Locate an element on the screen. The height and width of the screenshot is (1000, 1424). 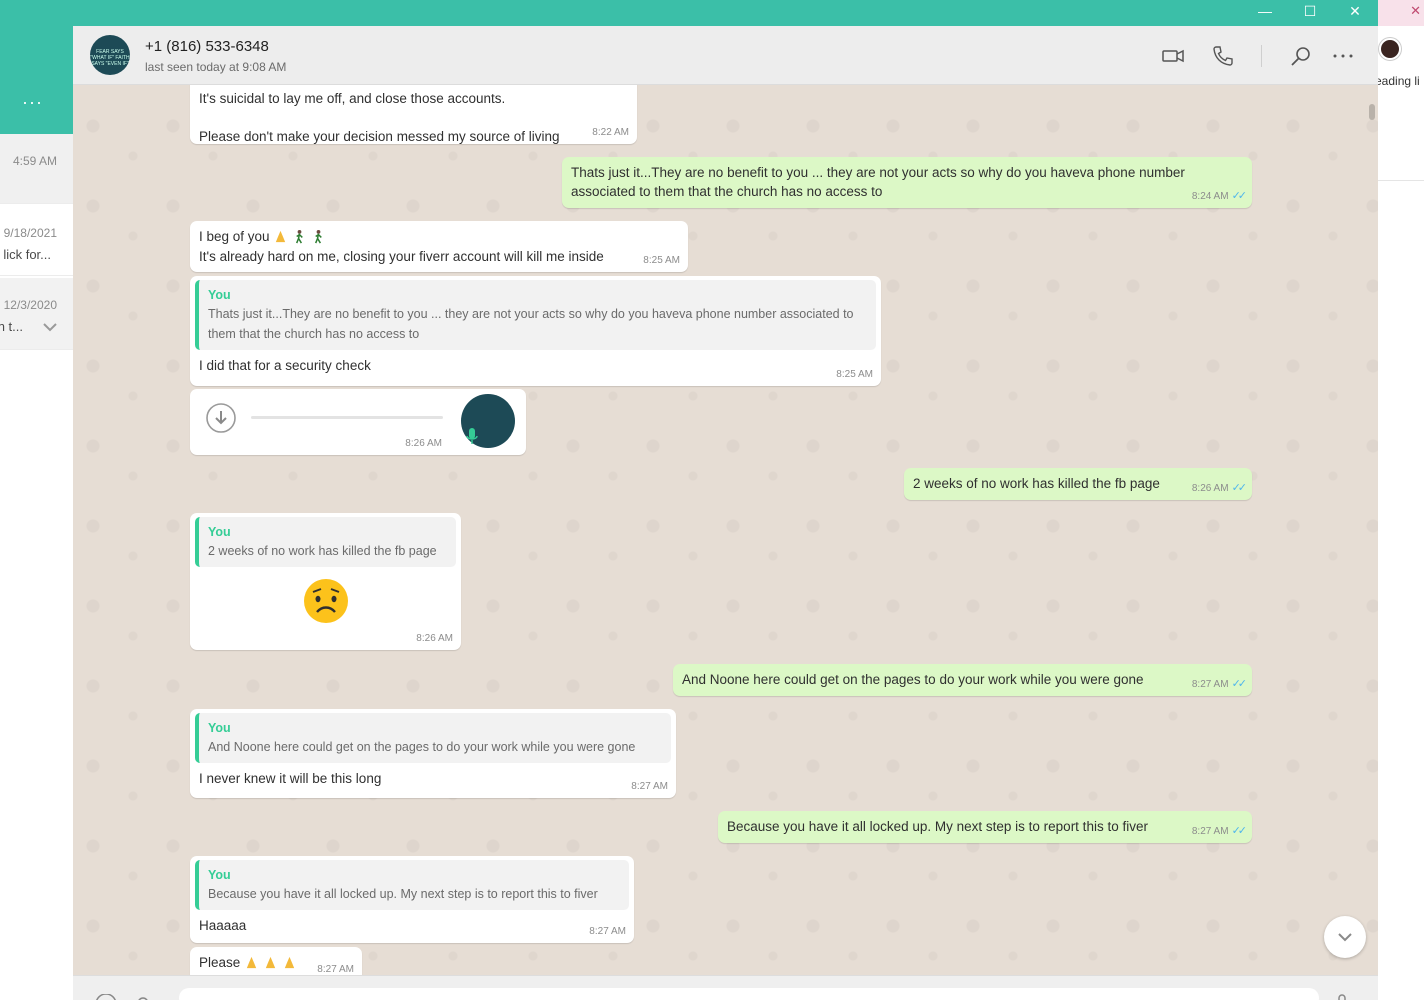
background-avatar is located at coordinates (1390, 49).